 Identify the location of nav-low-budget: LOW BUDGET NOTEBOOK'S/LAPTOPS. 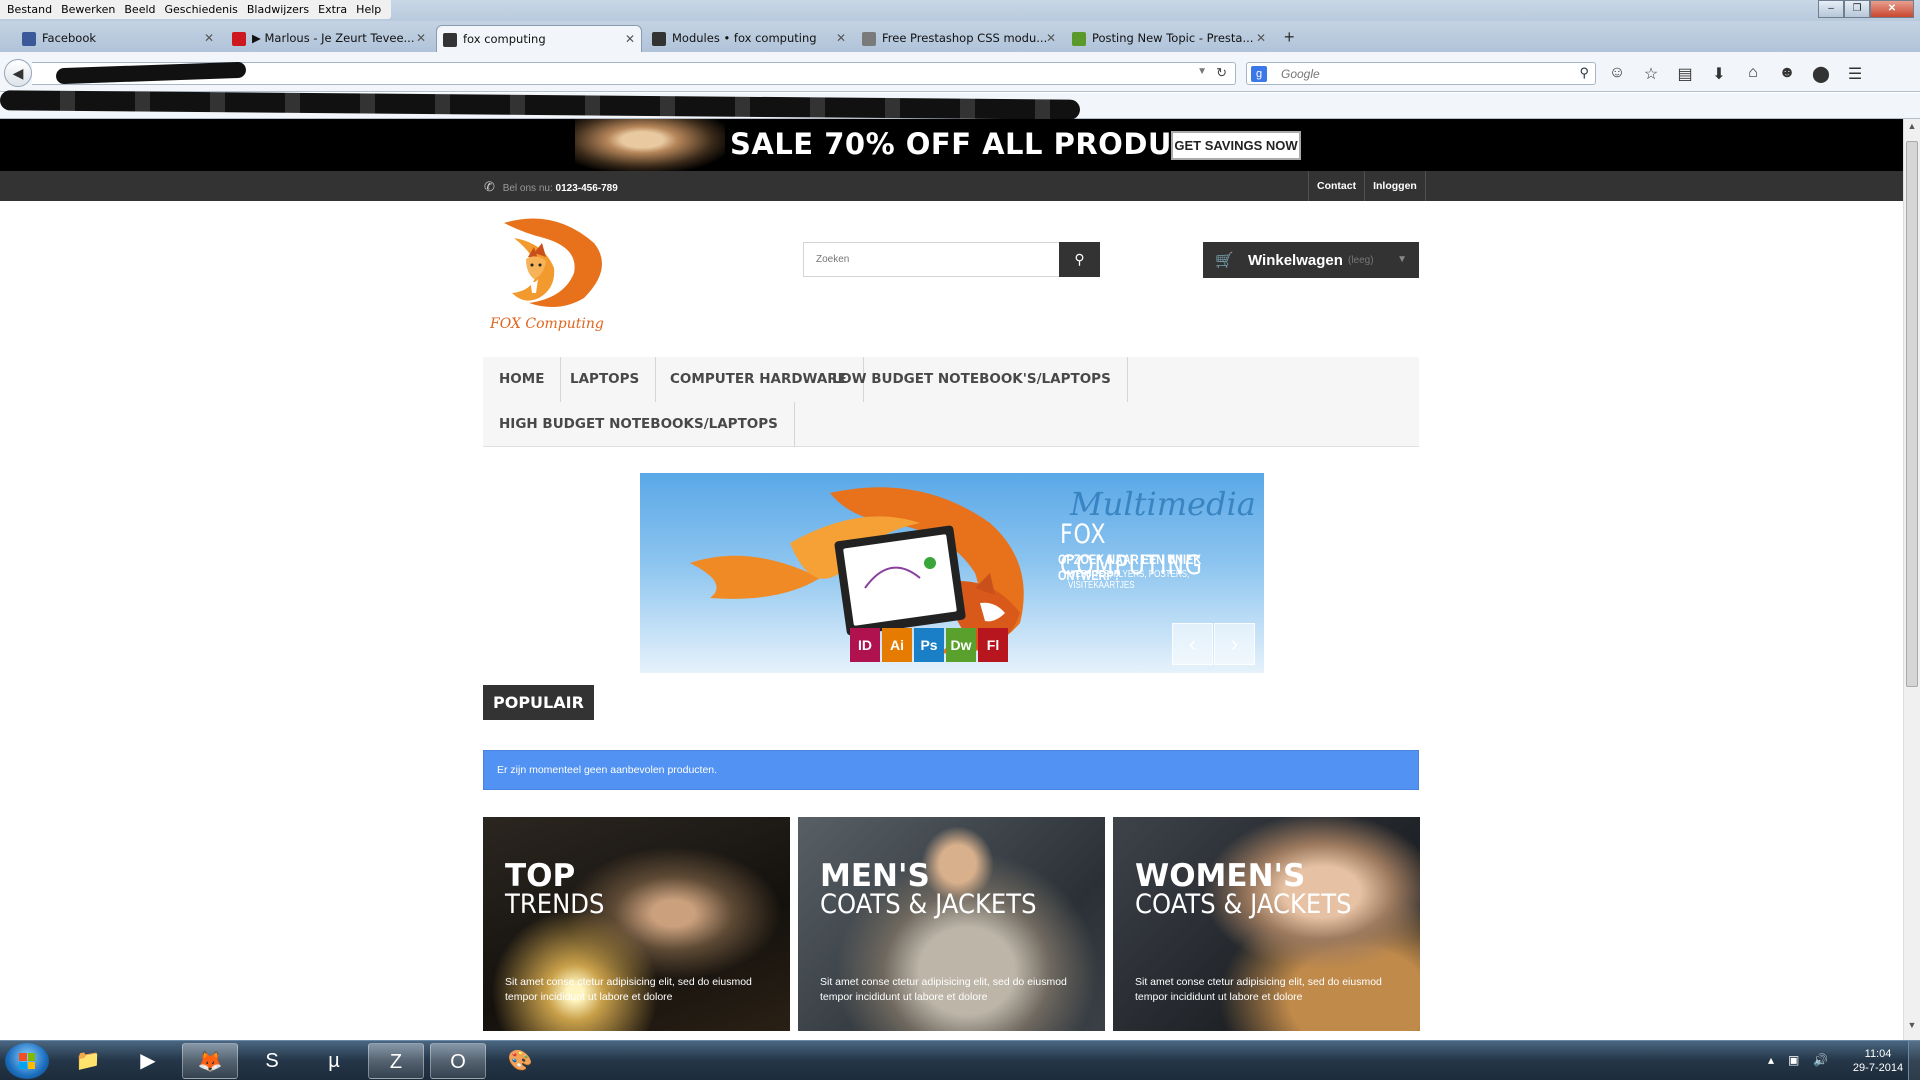
(972, 379).